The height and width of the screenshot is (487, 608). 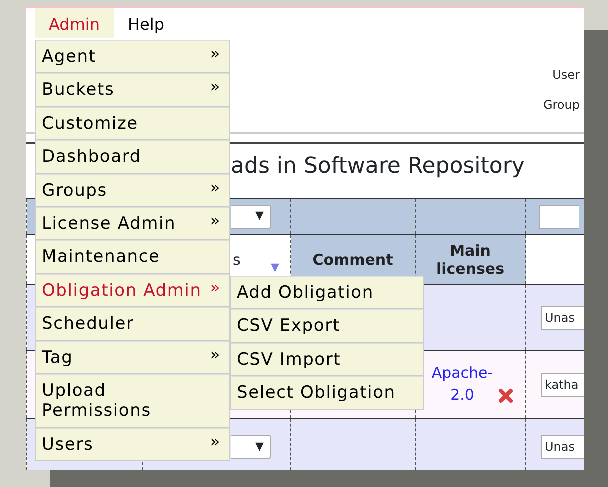 I want to click on filter-select: ▼, so click(x=251, y=216).